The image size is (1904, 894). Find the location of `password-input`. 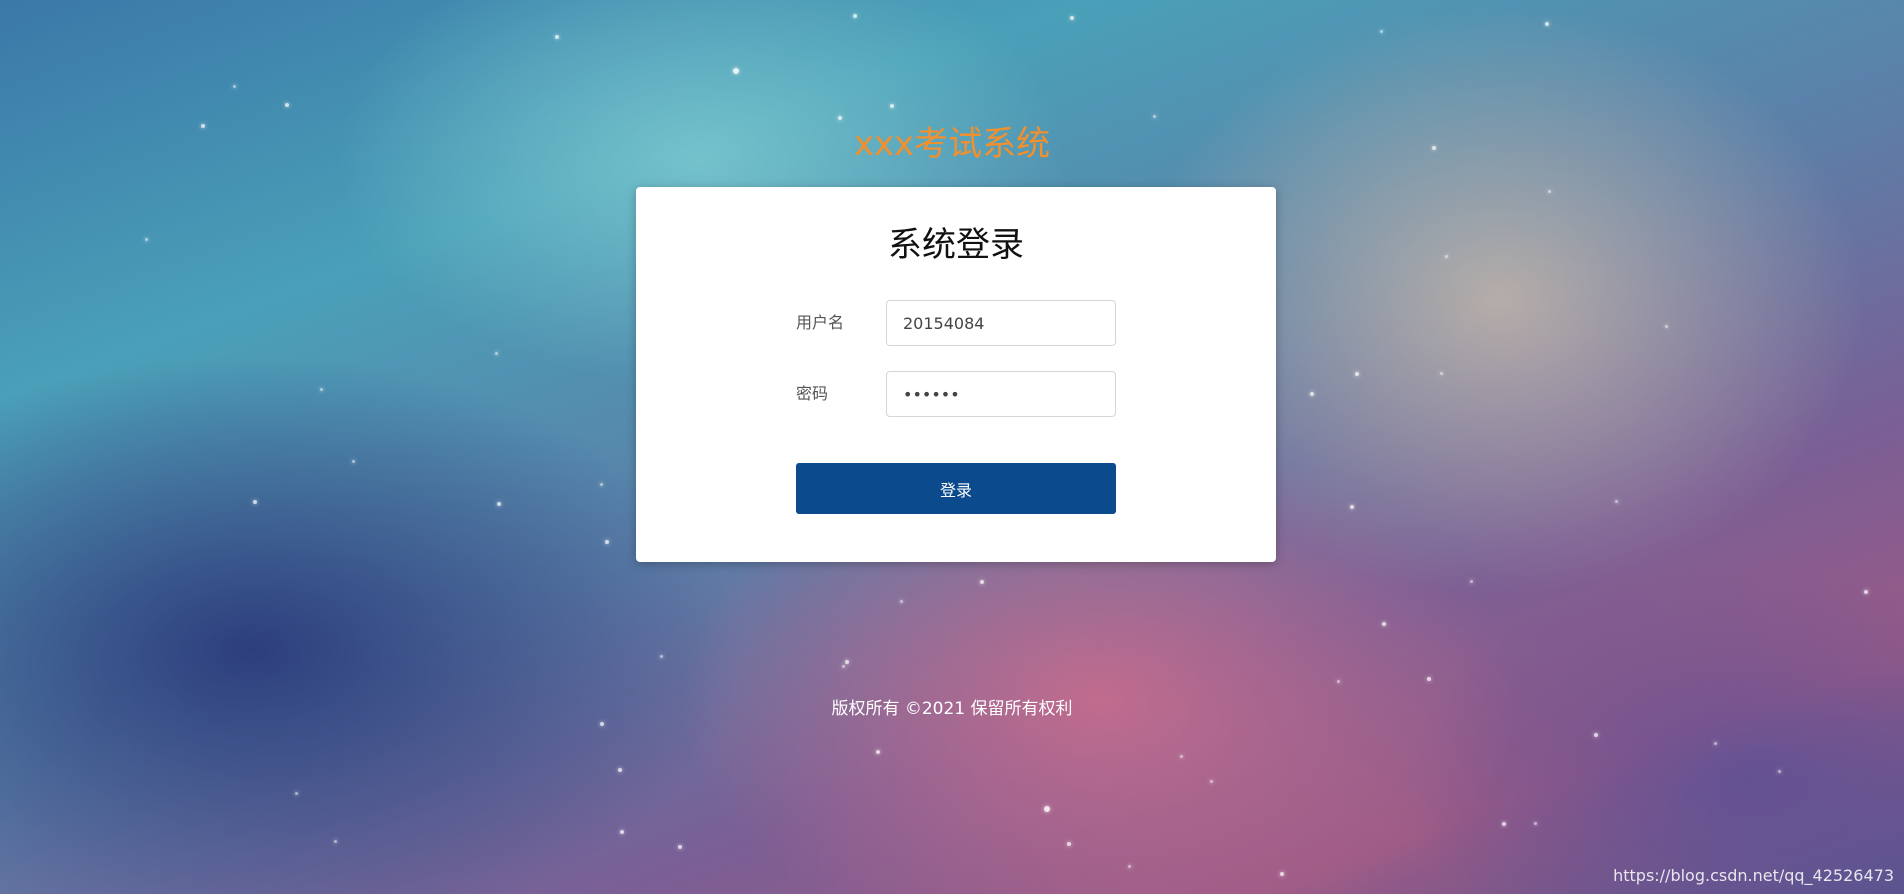

password-input is located at coordinates (1001, 394).